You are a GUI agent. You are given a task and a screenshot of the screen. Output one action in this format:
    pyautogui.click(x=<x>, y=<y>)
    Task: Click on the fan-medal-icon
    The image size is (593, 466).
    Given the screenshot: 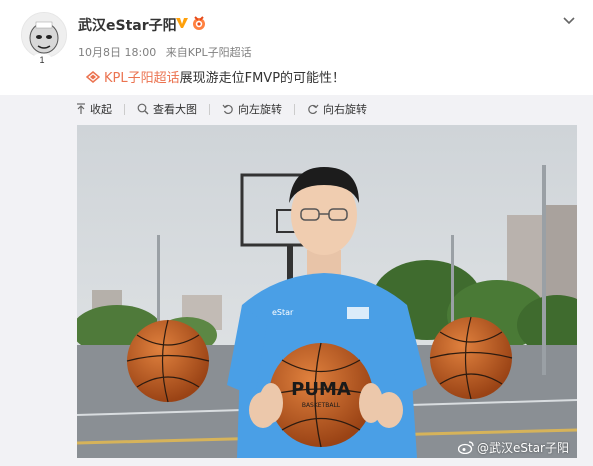 What is the action you would take?
    pyautogui.click(x=199, y=23)
    